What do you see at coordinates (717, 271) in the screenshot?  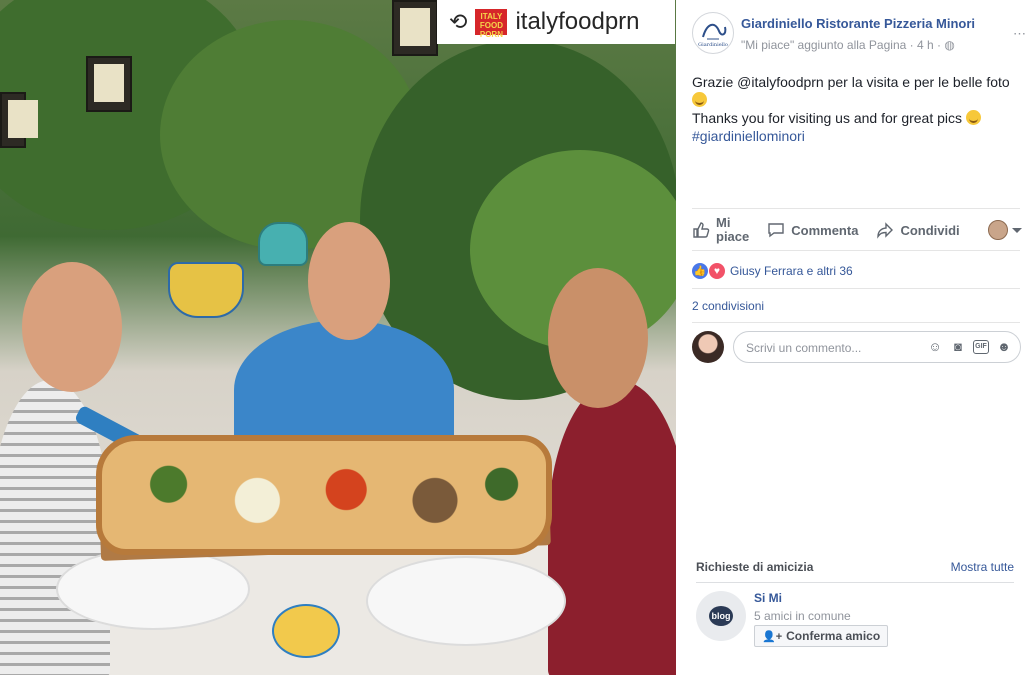 I see `love-reaction-icon: ♥` at bounding box center [717, 271].